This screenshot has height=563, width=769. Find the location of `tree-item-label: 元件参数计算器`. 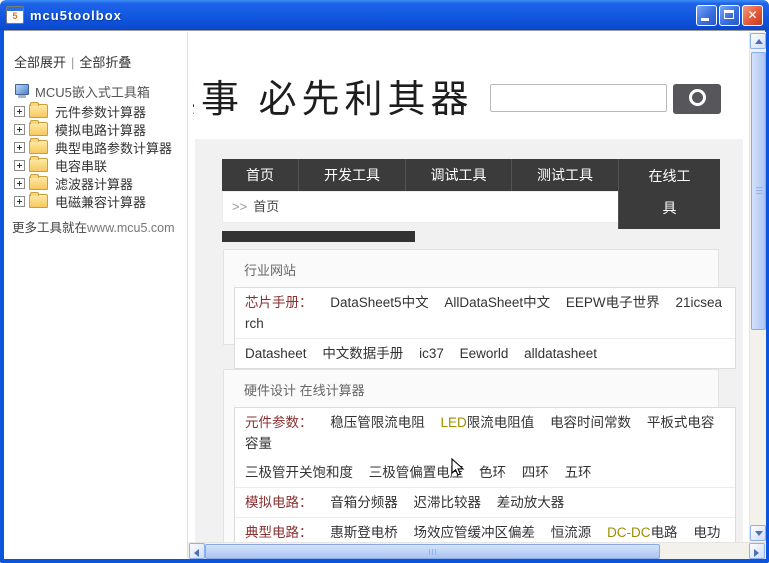

tree-item-label: 元件参数计算器 is located at coordinates (101, 112).